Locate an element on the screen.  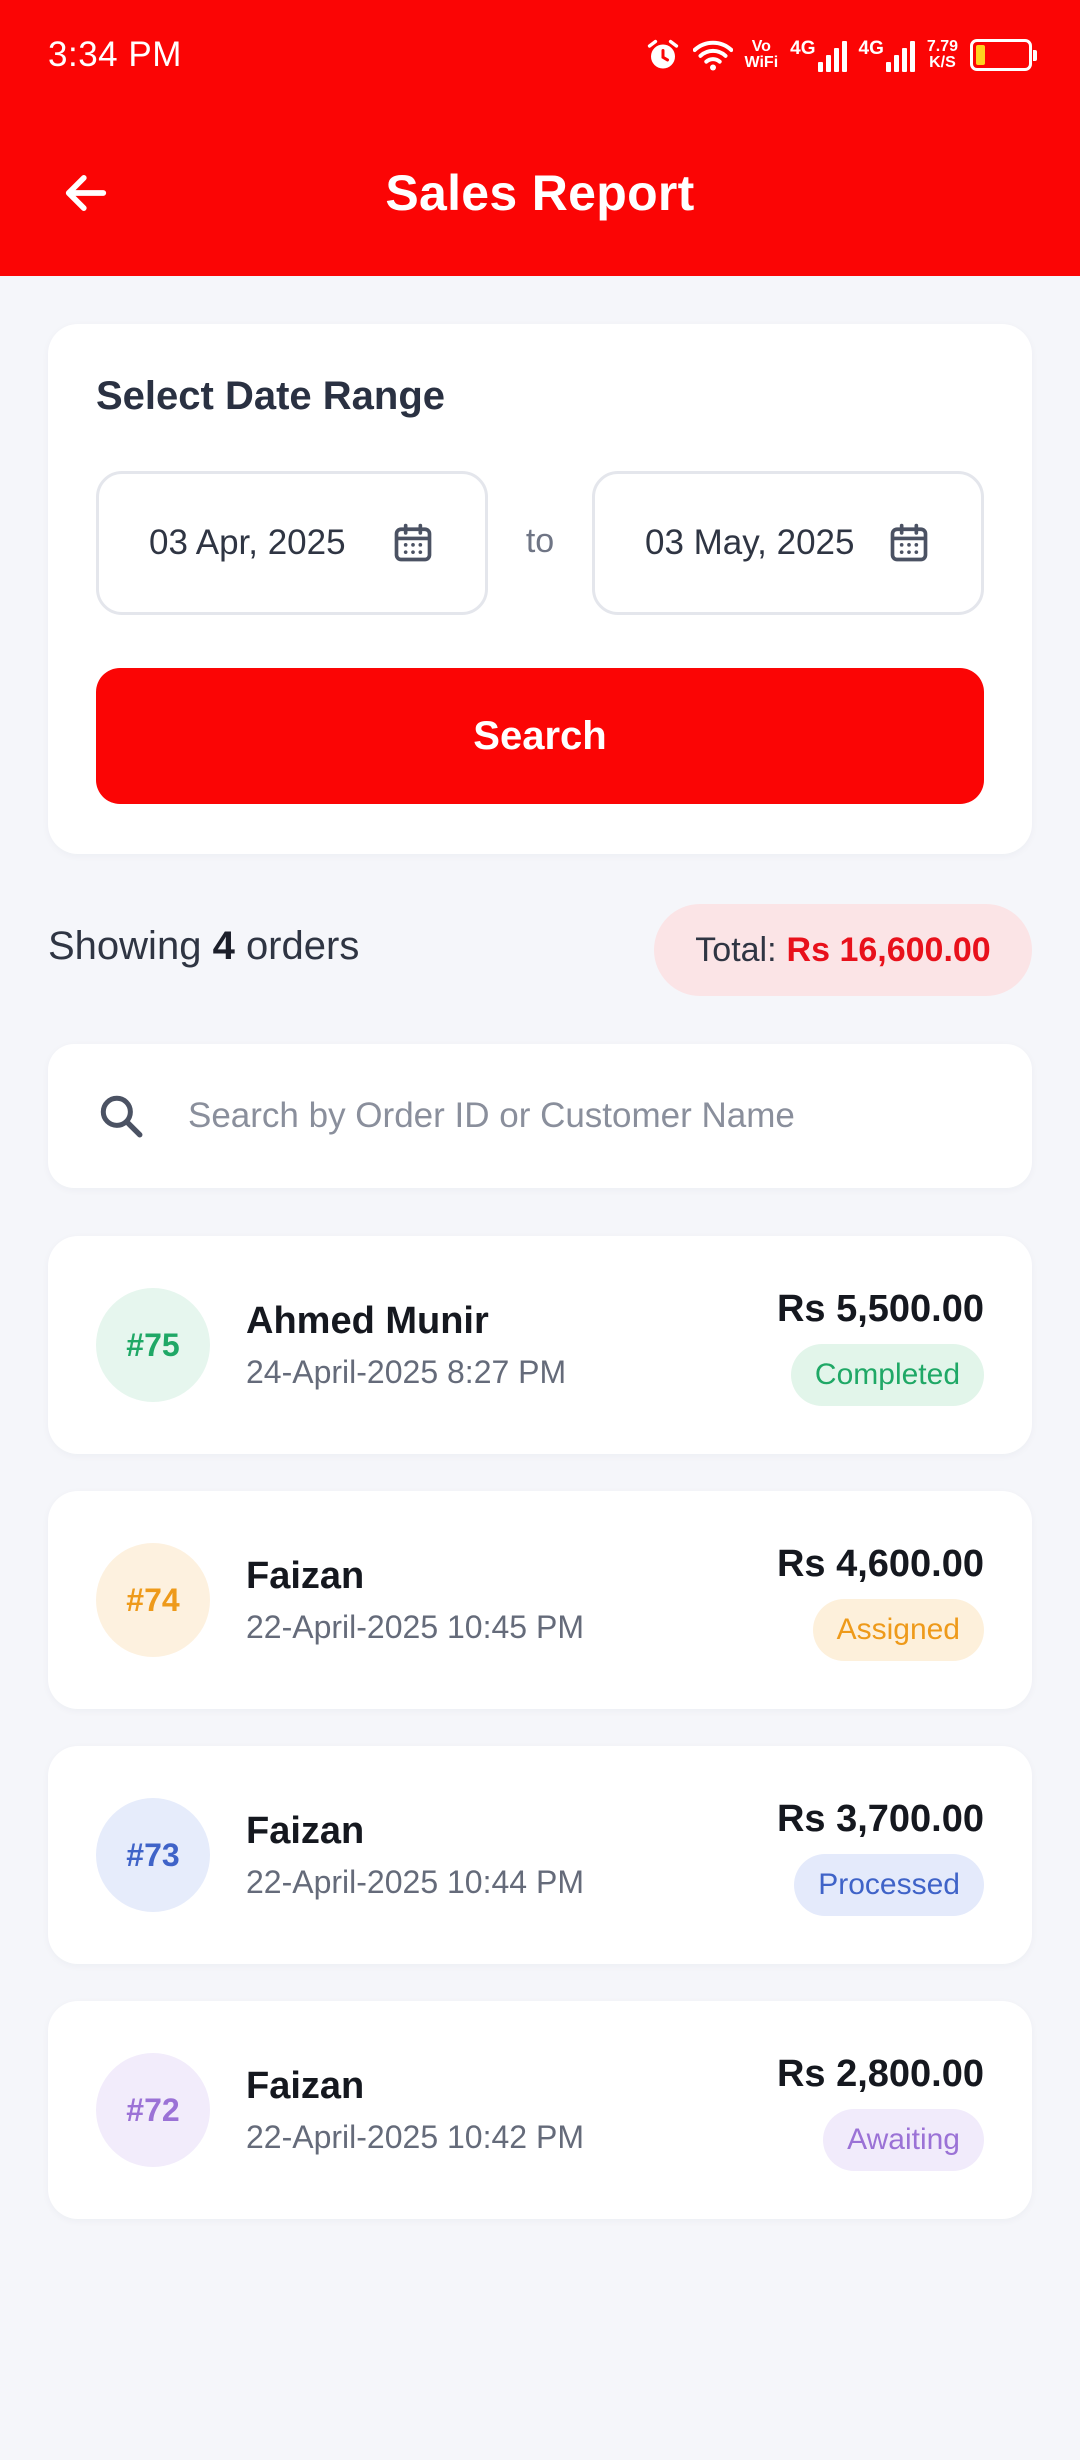
search-input is located at coordinates (568, 1116).